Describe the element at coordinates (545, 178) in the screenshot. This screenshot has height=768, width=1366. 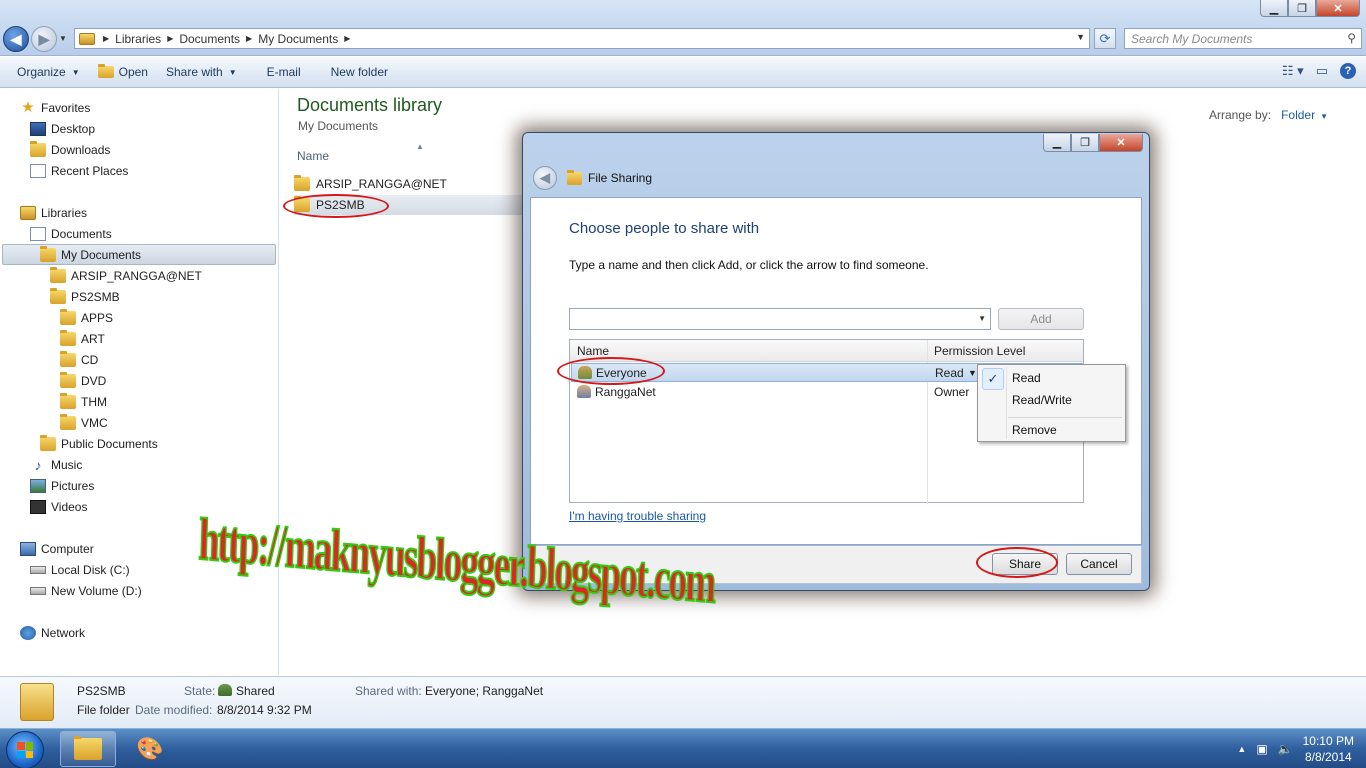
I see `dialog-back-button: ◀` at that location.